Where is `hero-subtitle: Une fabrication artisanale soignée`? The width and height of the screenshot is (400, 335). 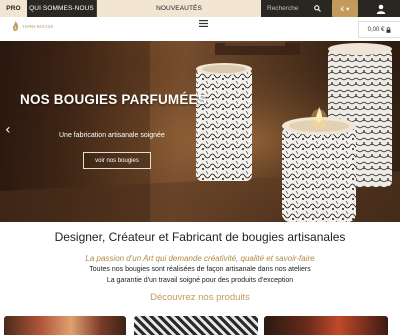 hero-subtitle: Une fabrication artisanale soignée is located at coordinates (112, 135).